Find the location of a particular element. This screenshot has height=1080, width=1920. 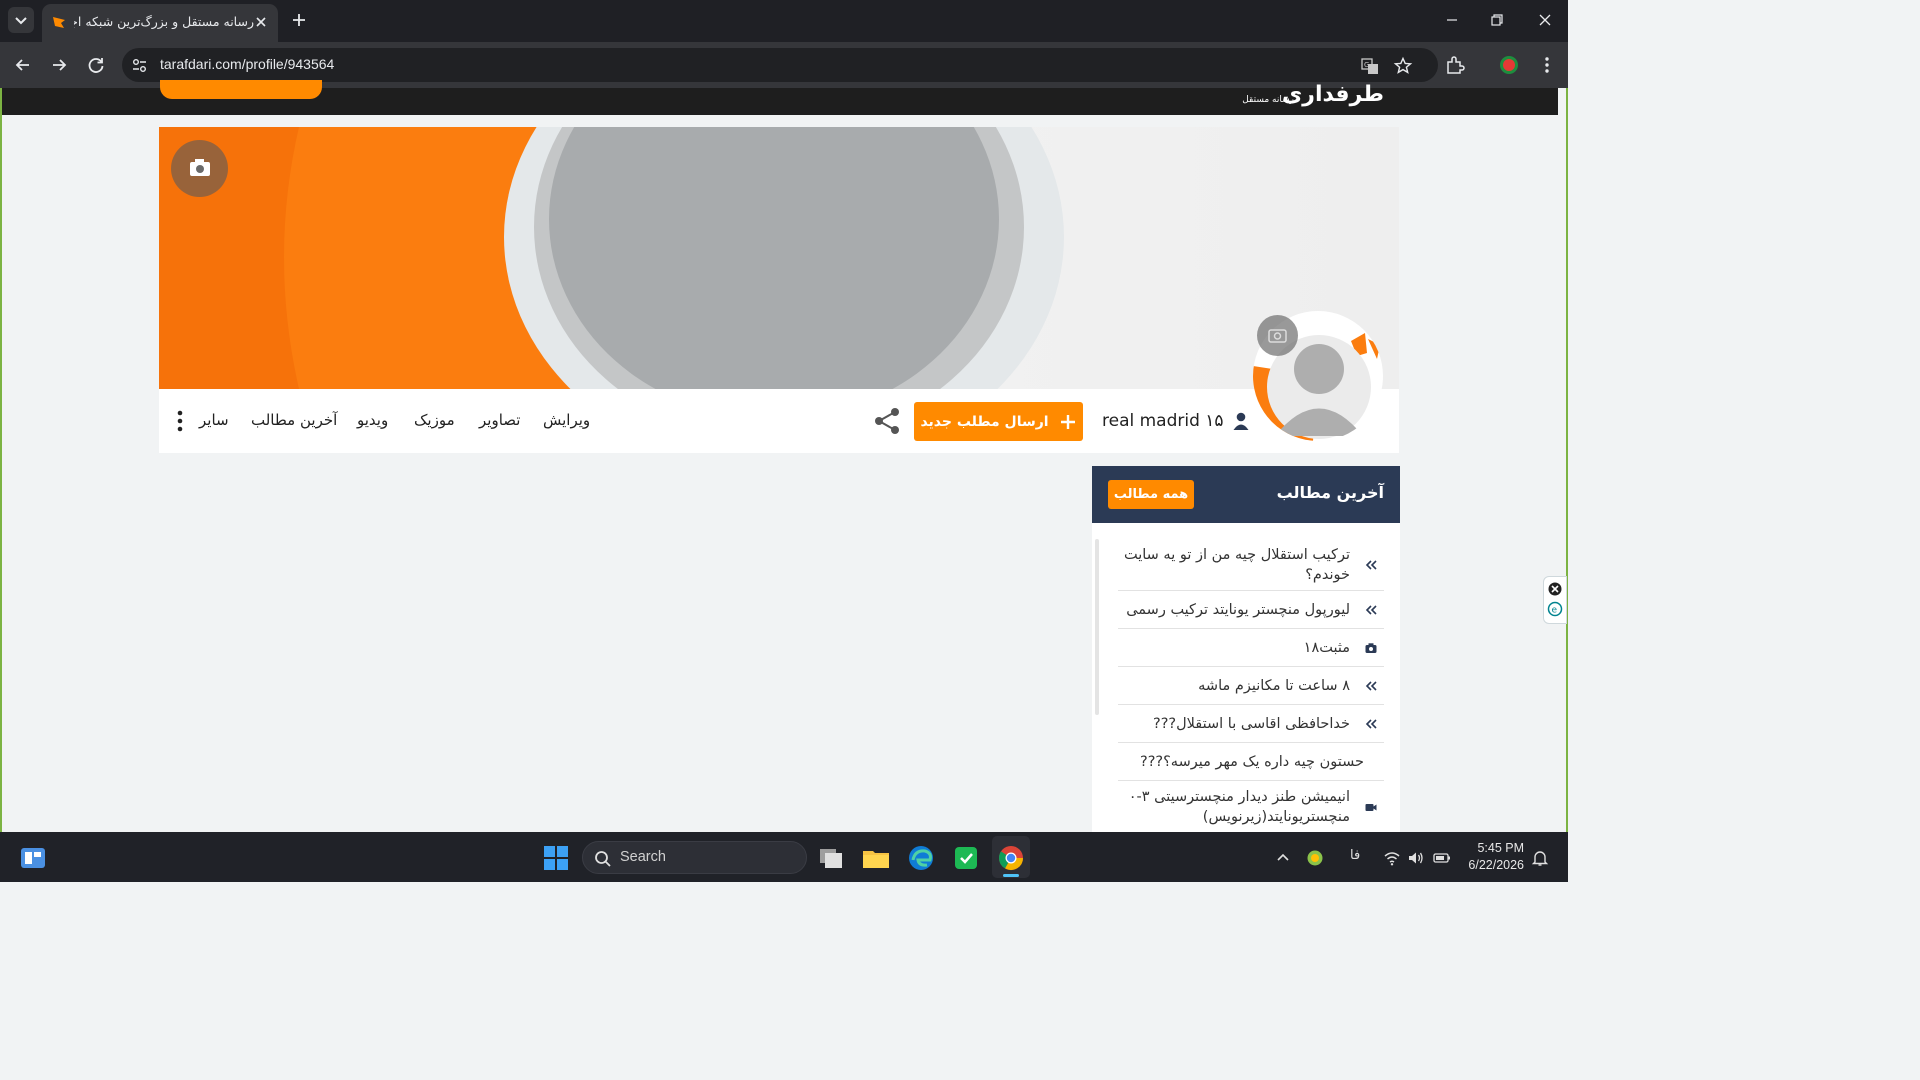

share-icon is located at coordinates (887, 421).